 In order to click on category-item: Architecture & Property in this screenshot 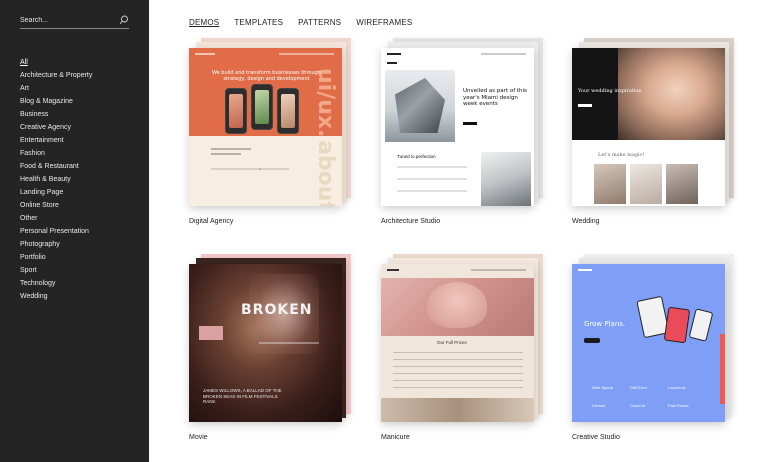, I will do `click(56, 75)`.